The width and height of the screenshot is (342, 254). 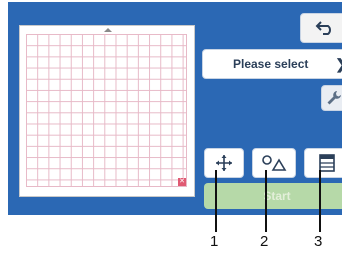 I want to click on callout-number-2: 2, so click(x=264, y=241).